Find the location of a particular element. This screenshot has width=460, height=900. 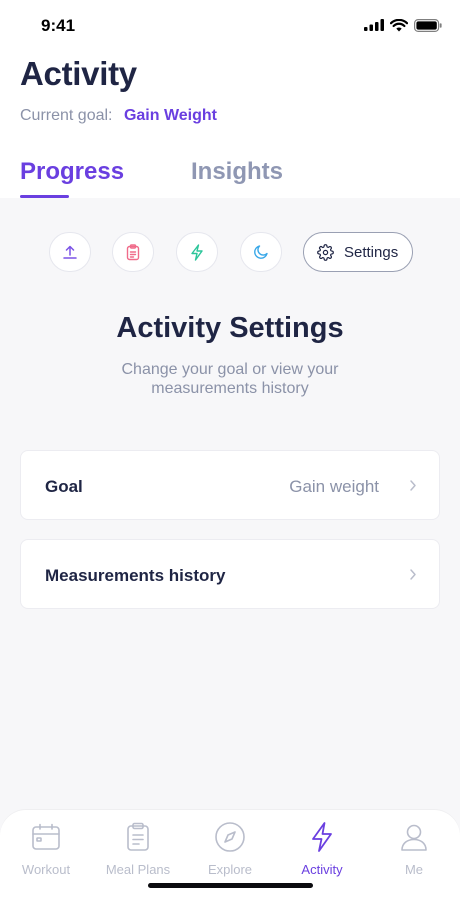

home-indicator is located at coordinates (230, 885).